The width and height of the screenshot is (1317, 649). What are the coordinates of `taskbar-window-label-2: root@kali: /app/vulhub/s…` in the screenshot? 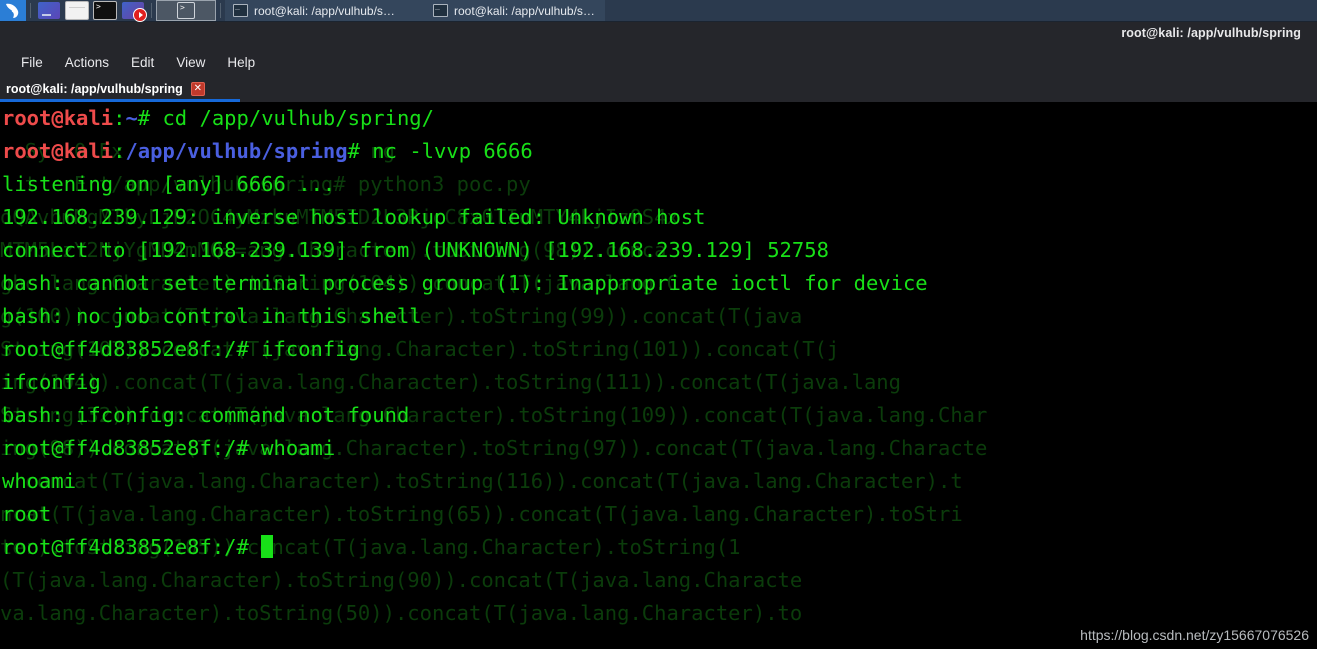 It's located at (524, 10).